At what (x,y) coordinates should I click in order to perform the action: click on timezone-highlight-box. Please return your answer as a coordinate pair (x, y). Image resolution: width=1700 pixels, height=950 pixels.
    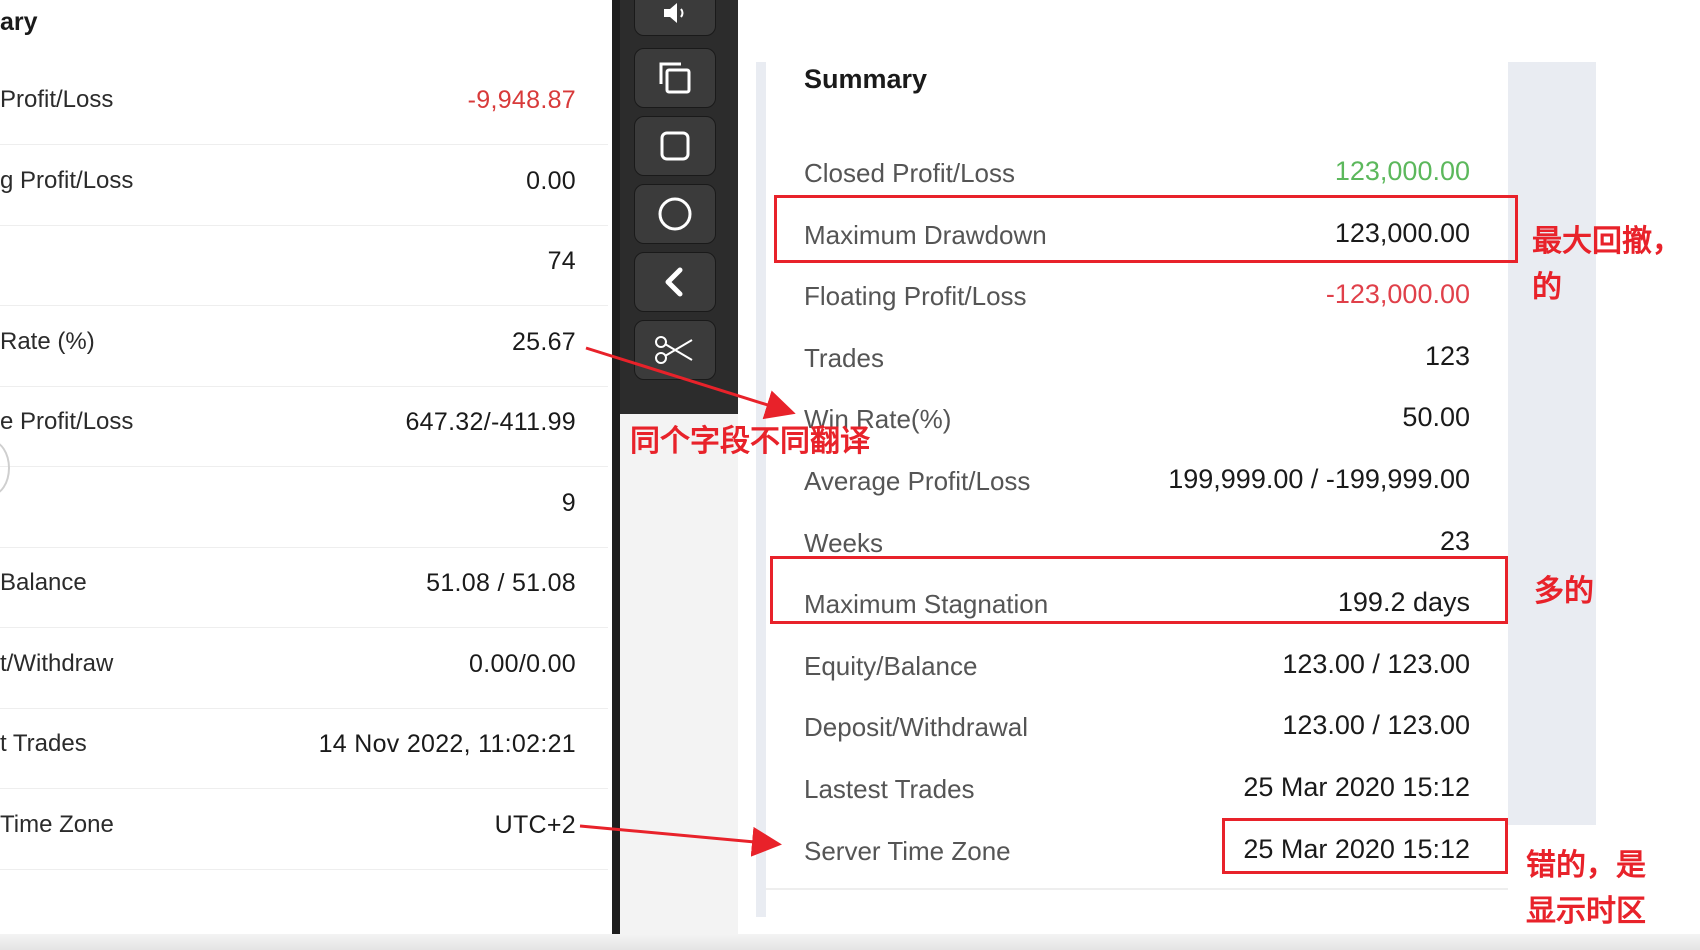
    Looking at the image, I should click on (1365, 846).